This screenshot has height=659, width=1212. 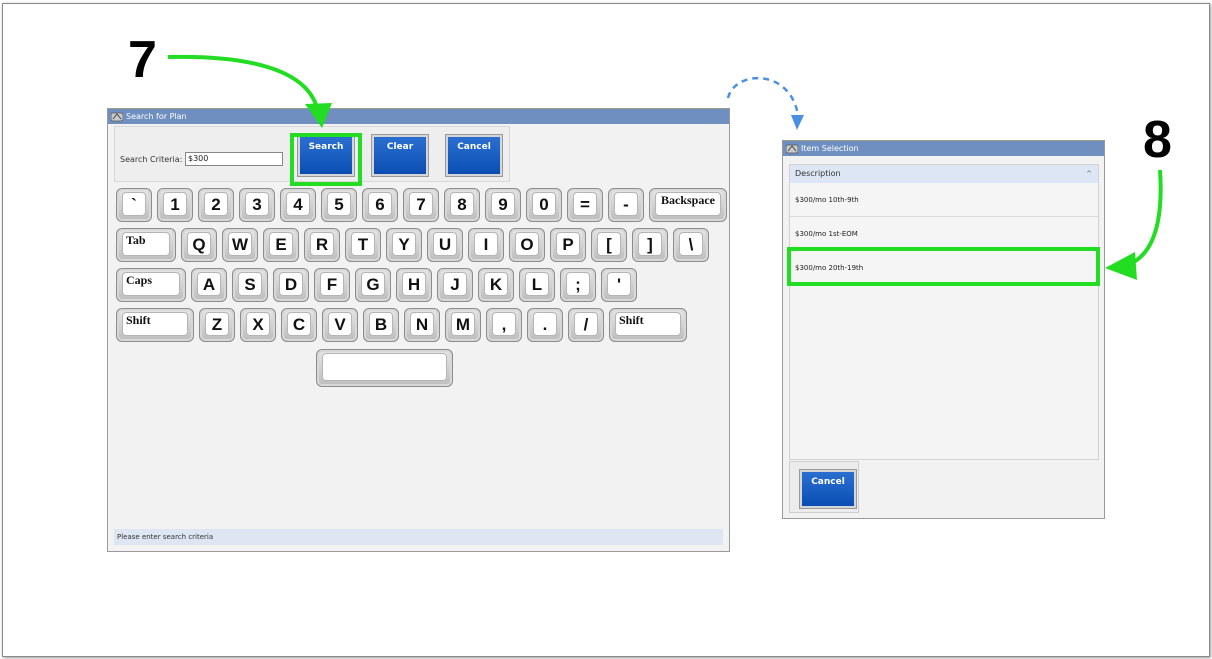 What do you see at coordinates (318, 115) in the screenshot?
I see `step-7-arrowhead-icon` at bounding box center [318, 115].